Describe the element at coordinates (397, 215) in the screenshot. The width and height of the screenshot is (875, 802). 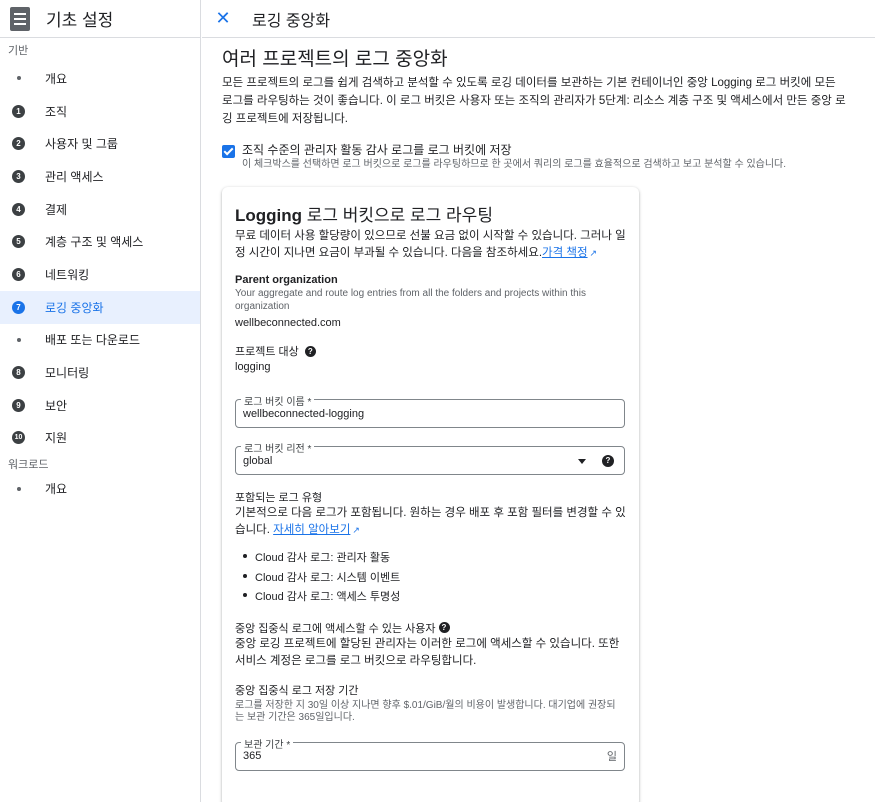
I see `card-title-rest: 로그 버킷으로 로그 라우팅` at that location.